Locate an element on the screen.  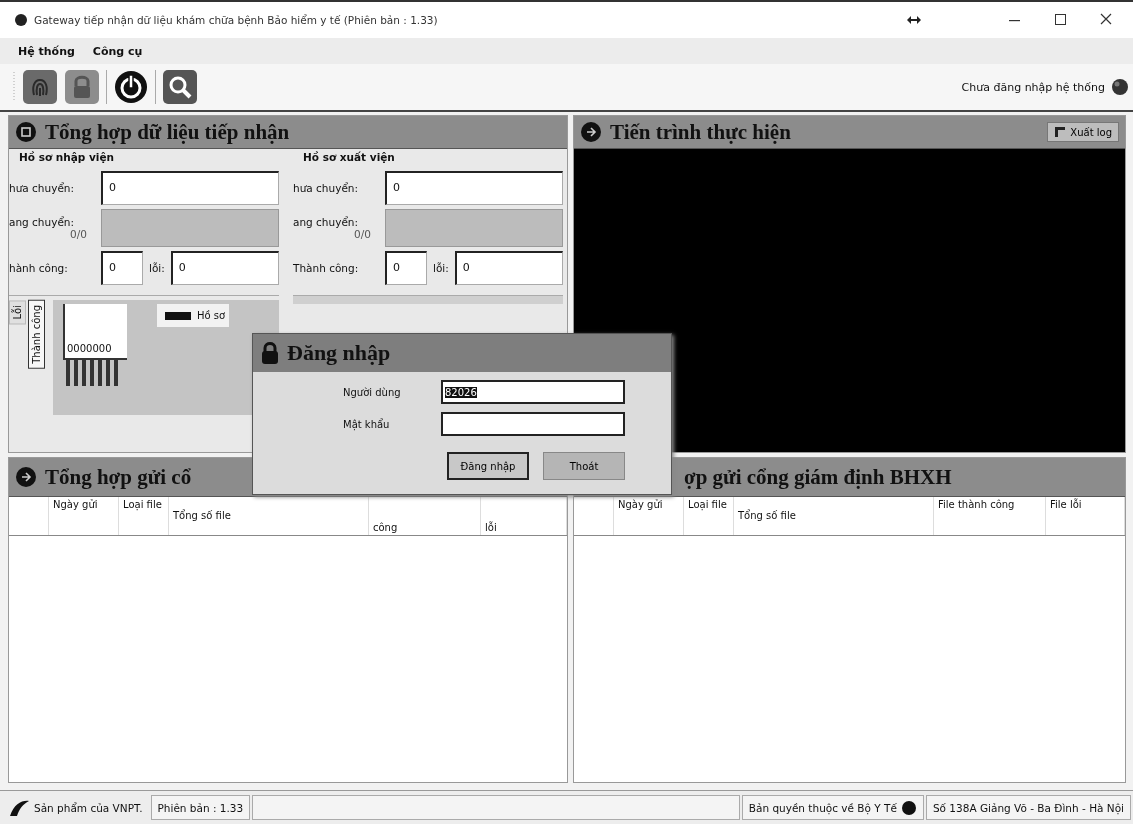
power-icon is located at coordinates (131, 87).